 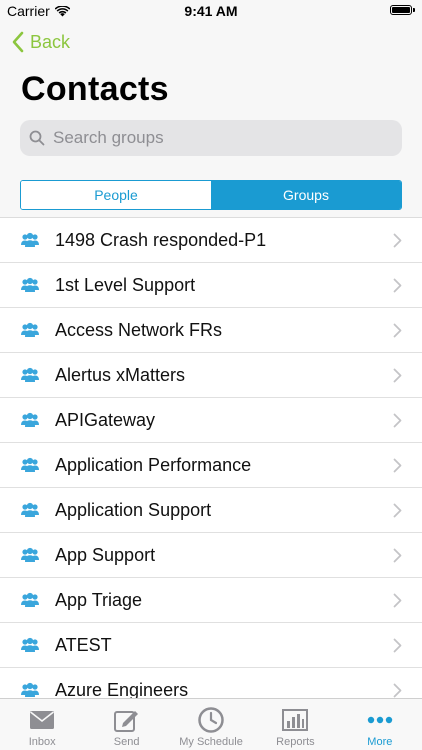 What do you see at coordinates (211, 645) in the screenshot?
I see `list-item: ATEST` at bounding box center [211, 645].